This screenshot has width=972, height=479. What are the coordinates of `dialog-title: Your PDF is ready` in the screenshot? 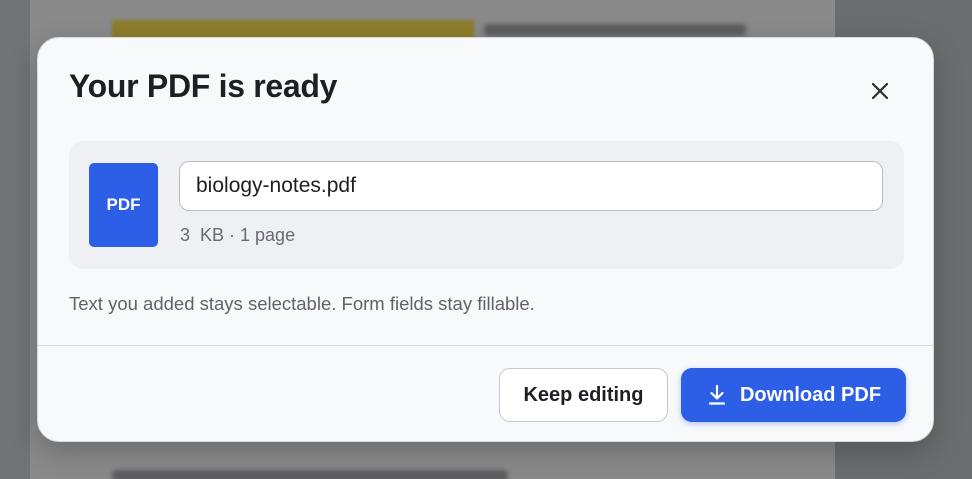 It's located at (203, 86).